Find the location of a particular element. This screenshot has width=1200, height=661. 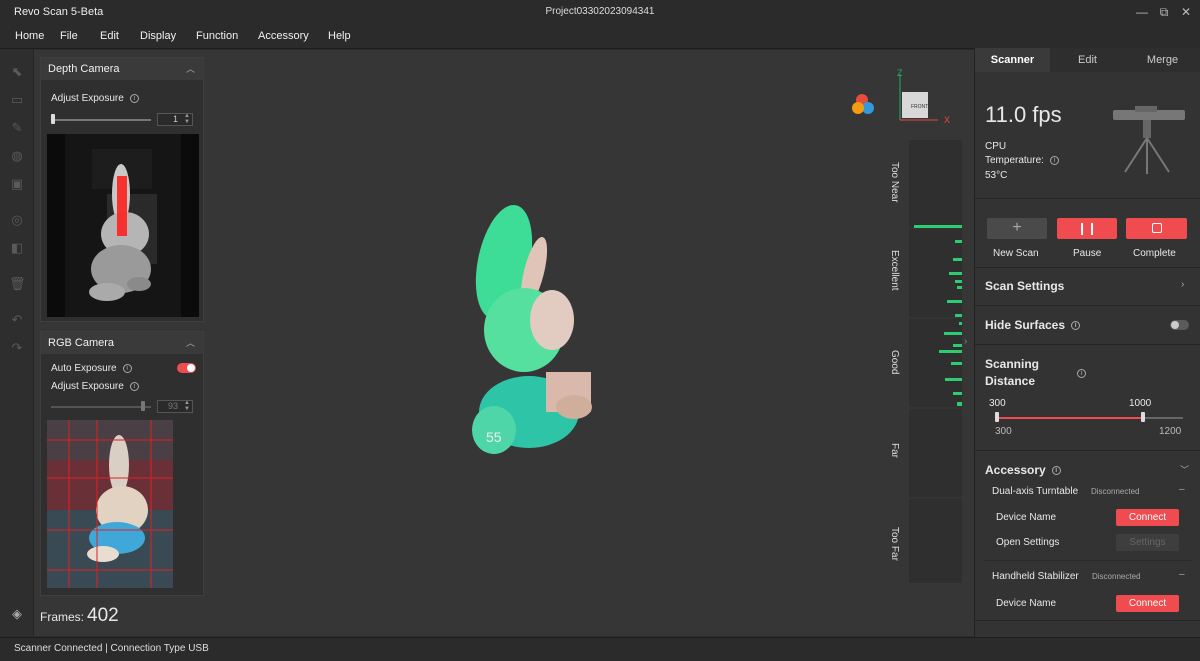

distance-max-thumb is located at coordinates (1143, 417).